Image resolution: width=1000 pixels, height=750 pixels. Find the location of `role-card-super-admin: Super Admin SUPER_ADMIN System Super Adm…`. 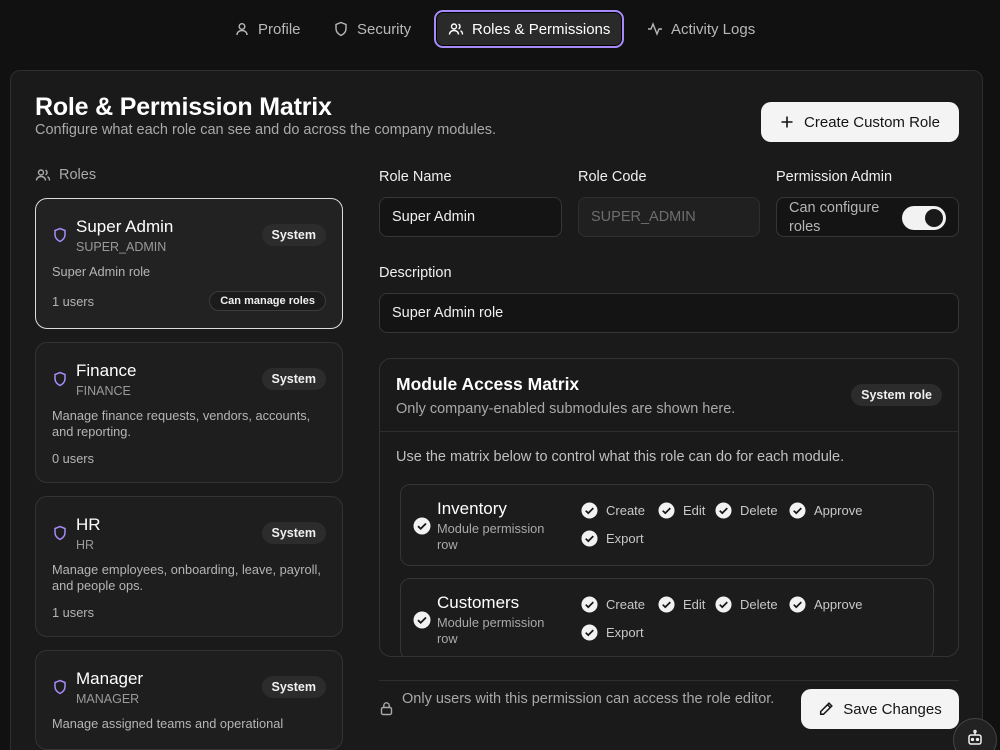

role-card-super-admin: Super Admin SUPER_ADMIN System Super Adm… is located at coordinates (189, 263).